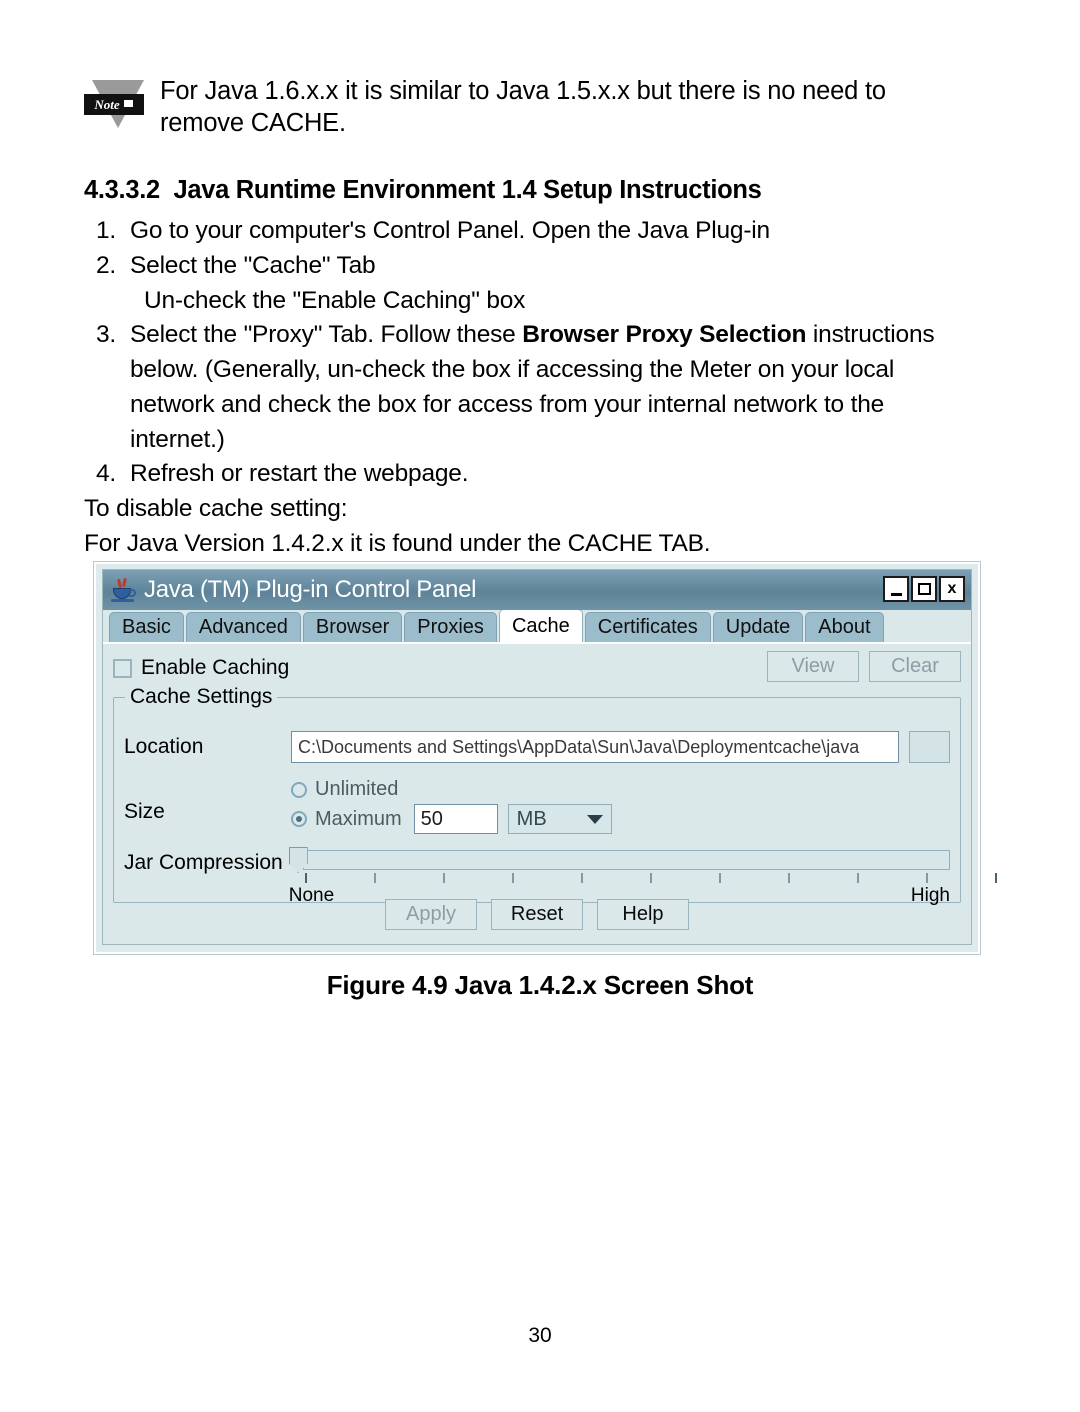  I want to click on trailing-line-1: To disable cache setting:, so click(216, 509).